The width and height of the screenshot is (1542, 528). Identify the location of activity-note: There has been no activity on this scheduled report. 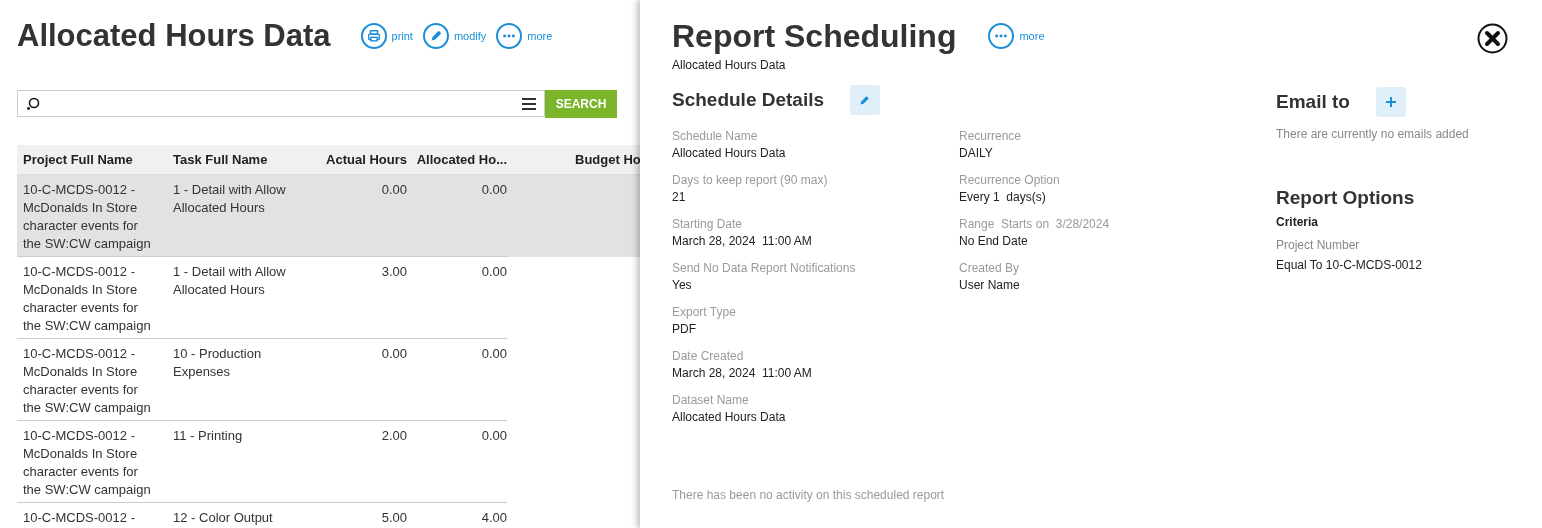
(809, 495).